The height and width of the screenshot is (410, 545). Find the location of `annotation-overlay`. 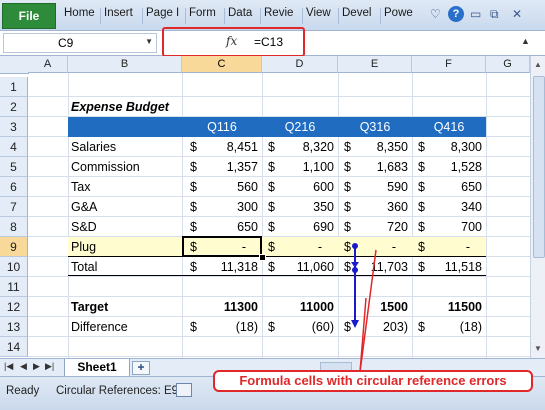

annotation-overlay is located at coordinates (364, 308).